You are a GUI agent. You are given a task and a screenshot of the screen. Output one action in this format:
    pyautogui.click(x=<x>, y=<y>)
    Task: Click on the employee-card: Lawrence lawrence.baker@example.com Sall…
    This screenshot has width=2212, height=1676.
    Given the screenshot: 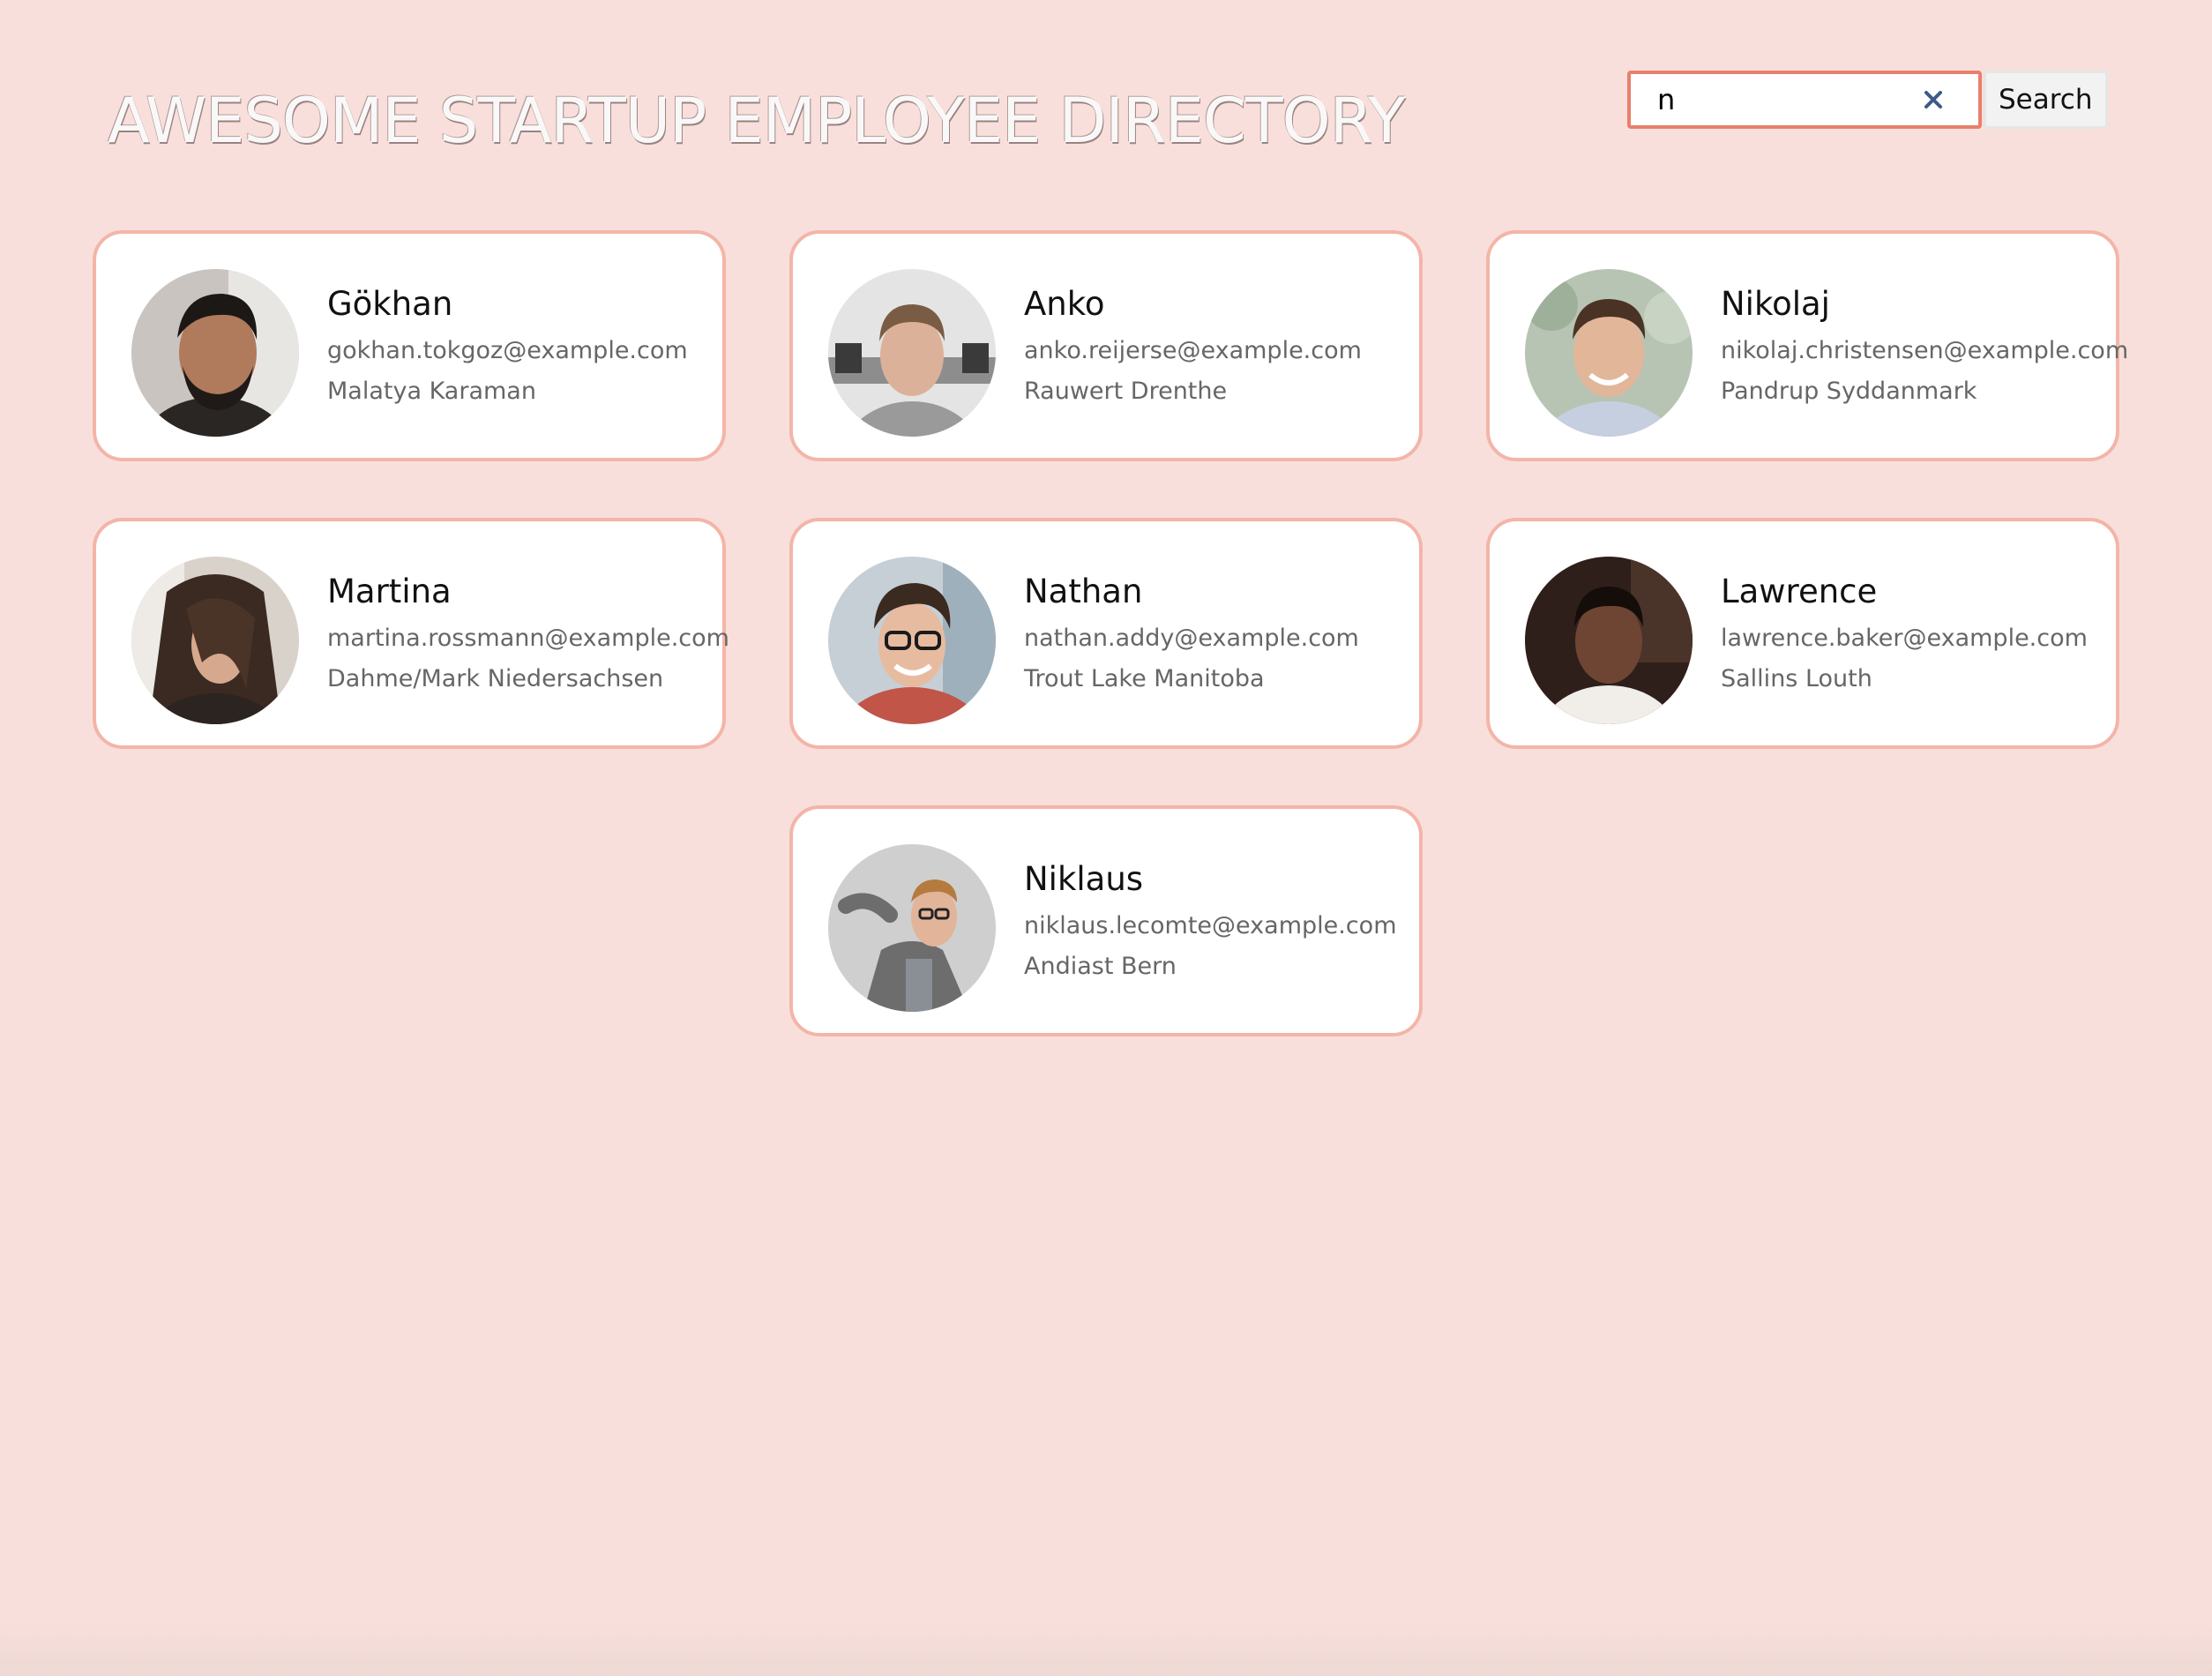 What is the action you would take?
    pyautogui.click(x=1802, y=634)
    